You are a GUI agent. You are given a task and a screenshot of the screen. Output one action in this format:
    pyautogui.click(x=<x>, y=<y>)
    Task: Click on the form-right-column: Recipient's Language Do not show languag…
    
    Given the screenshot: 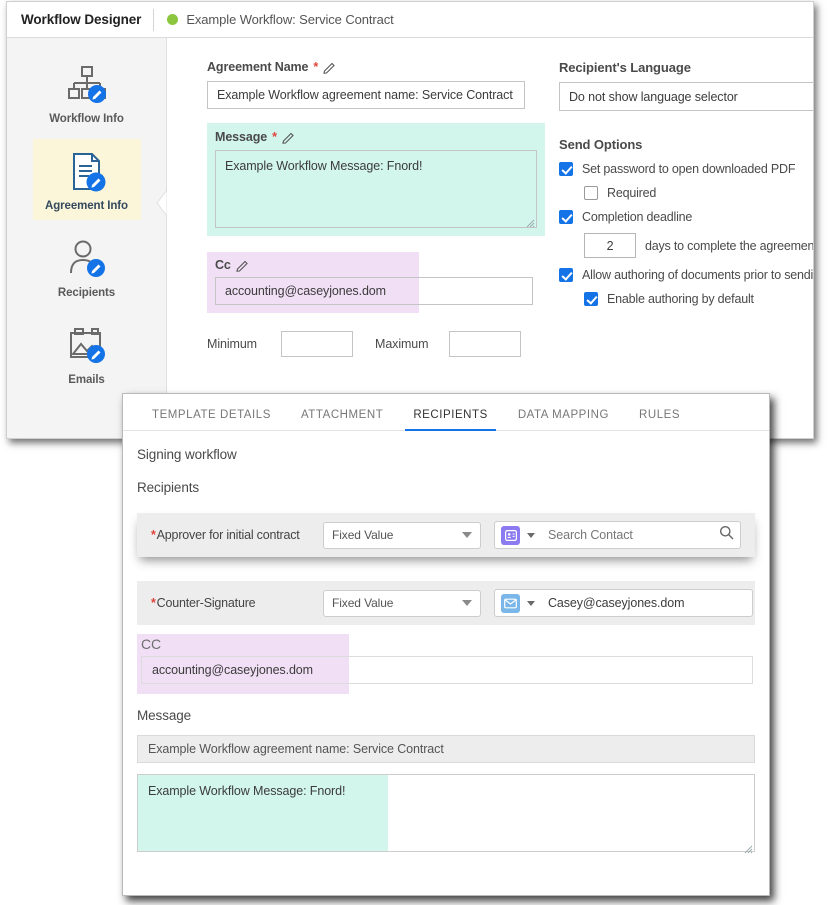 What is the action you would take?
    pyautogui.click(x=686, y=249)
    